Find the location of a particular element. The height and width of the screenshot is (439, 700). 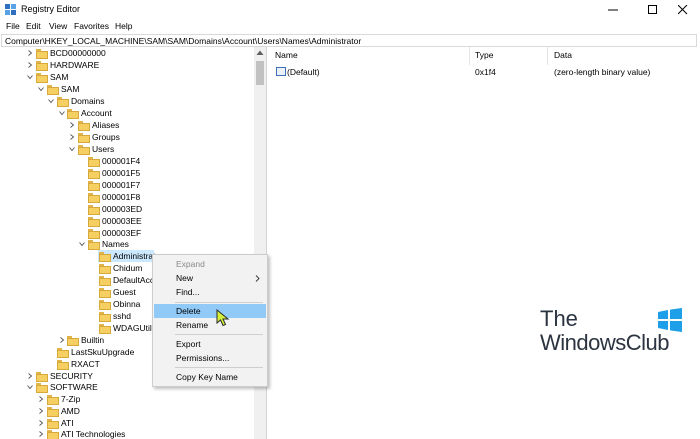

menu-help: Help is located at coordinates (123, 26).